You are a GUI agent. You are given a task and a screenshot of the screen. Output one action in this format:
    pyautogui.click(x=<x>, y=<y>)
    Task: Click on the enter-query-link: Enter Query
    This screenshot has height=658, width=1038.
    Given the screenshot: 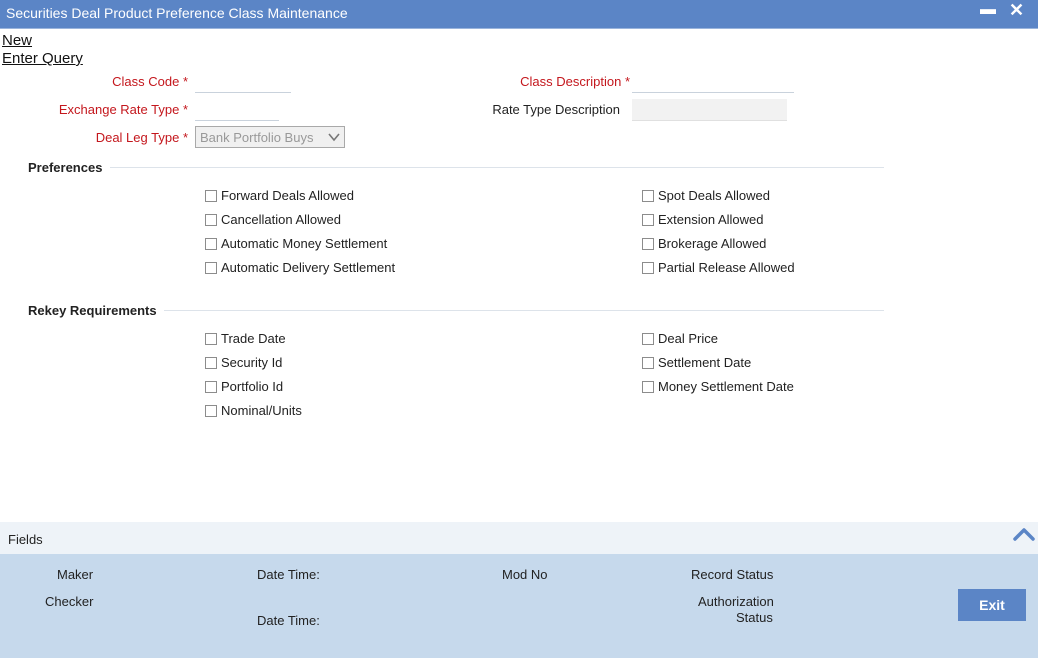 What is the action you would take?
    pyautogui.click(x=42, y=58)
    